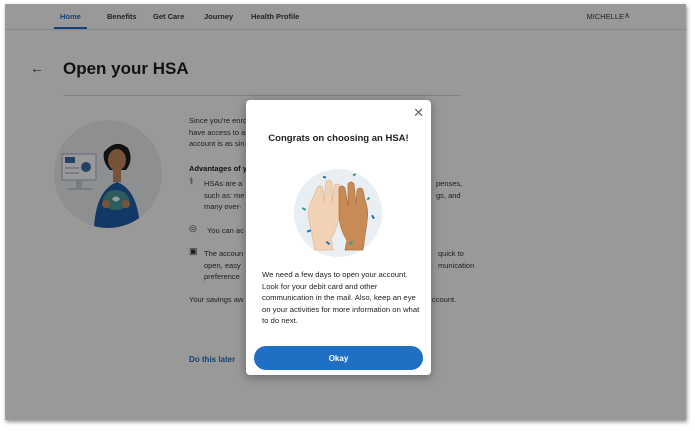 The width and height of the screenshot is (695, 431). I want to click on high-five-illustration, so click(338, 213).